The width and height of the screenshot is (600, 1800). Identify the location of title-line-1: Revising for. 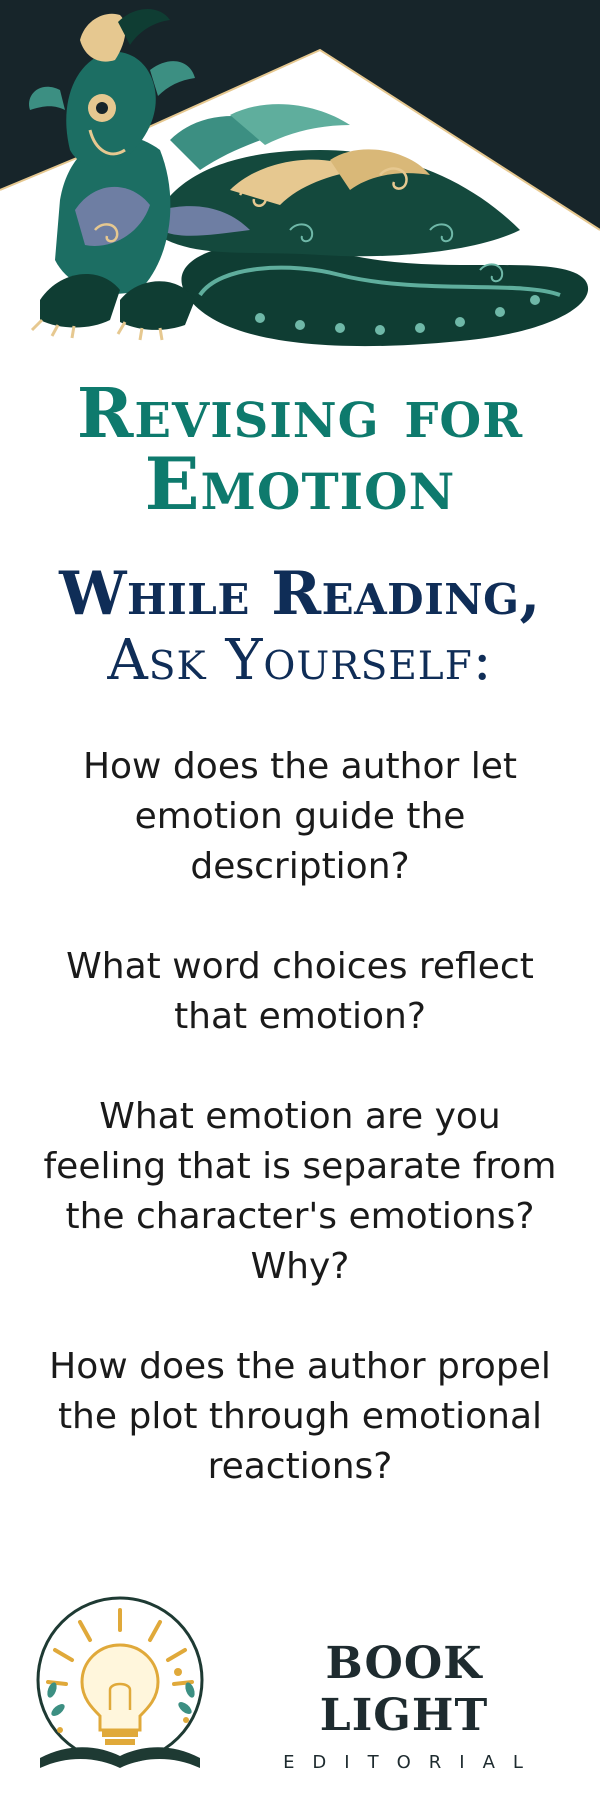
(300, 414).